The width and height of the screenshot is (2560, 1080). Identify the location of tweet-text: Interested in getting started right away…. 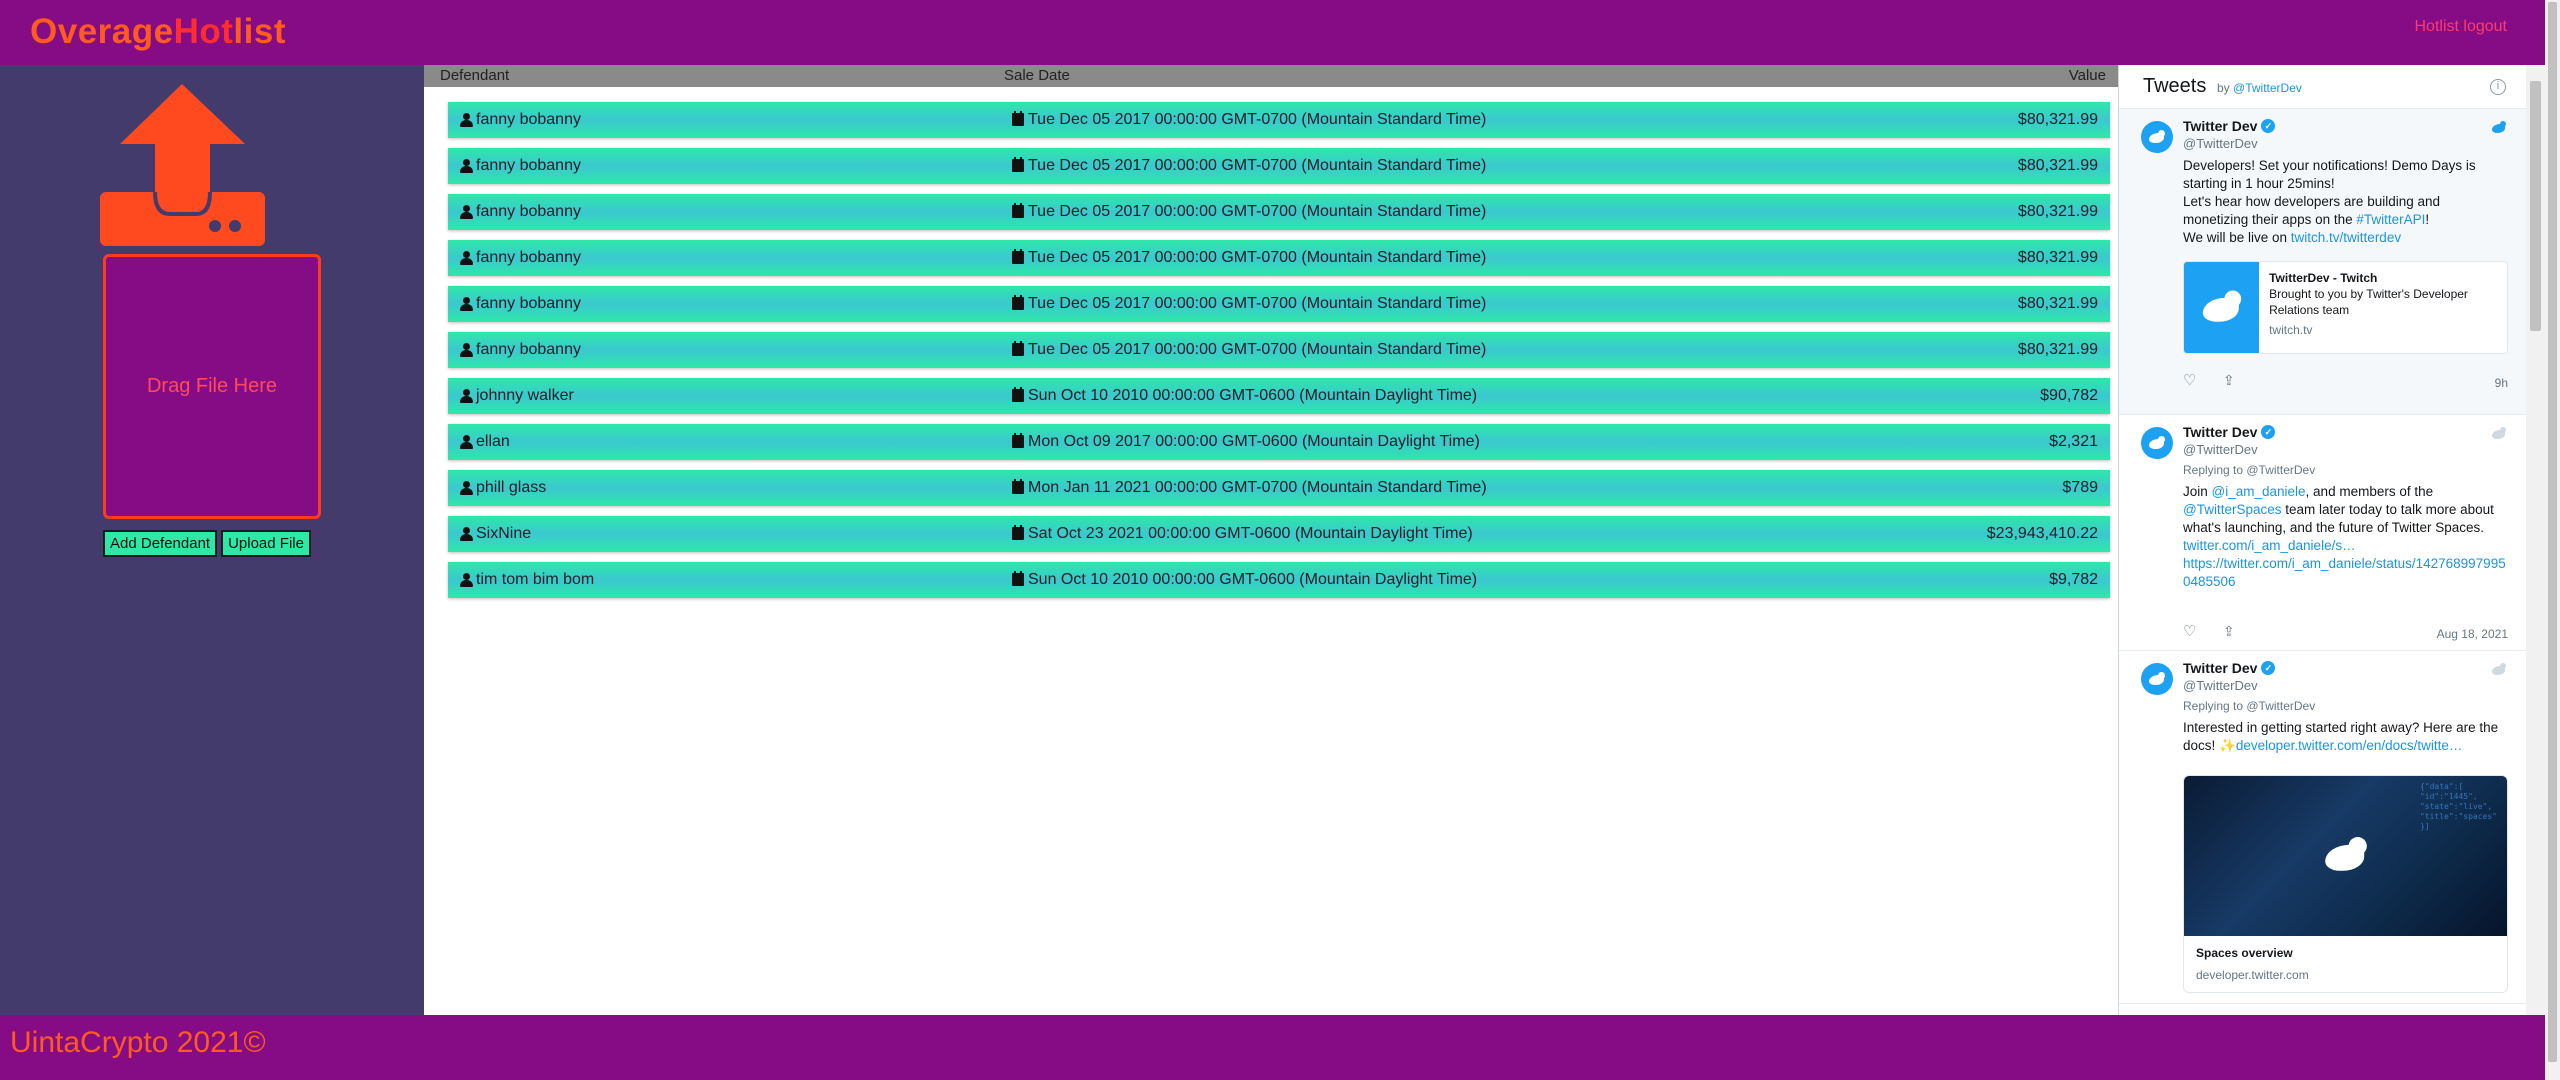
(2345, 737).